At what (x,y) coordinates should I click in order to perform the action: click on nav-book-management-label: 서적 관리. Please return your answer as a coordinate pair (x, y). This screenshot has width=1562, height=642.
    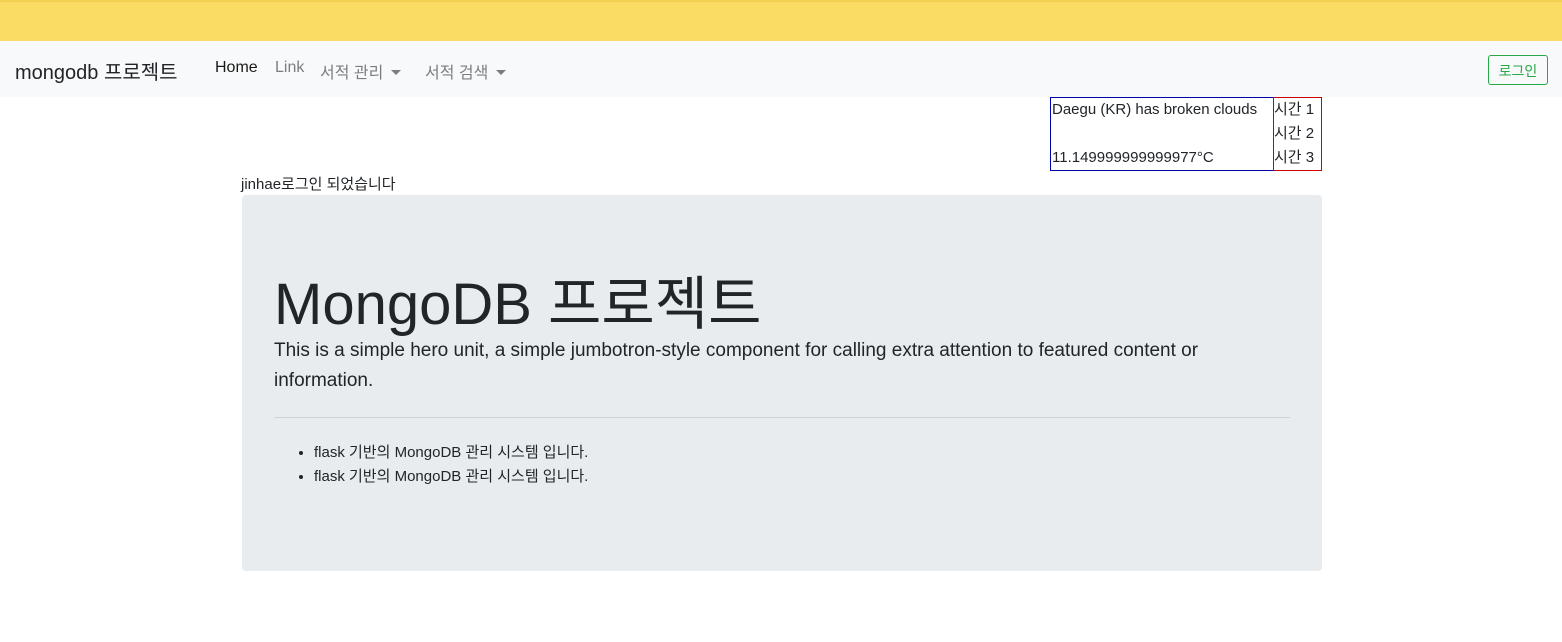
    Looking at the image, I should click on (352, 73).